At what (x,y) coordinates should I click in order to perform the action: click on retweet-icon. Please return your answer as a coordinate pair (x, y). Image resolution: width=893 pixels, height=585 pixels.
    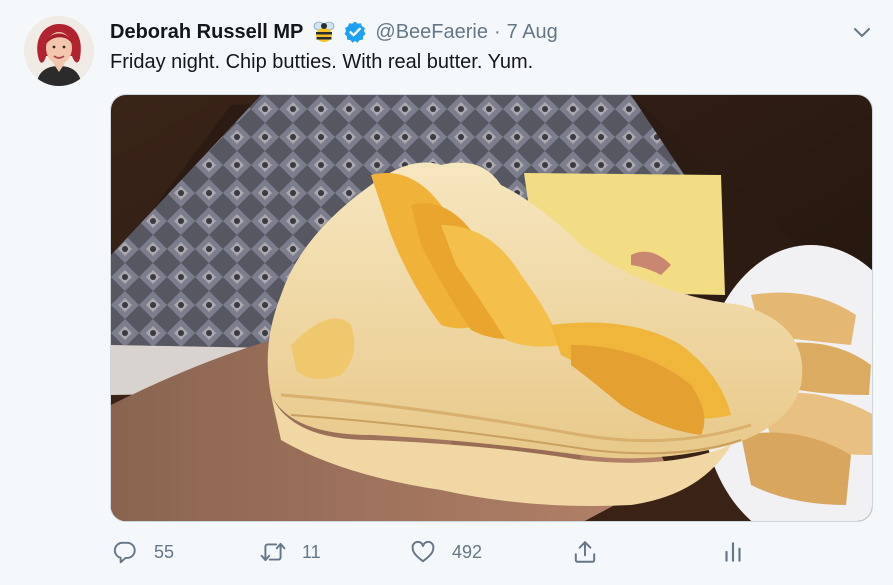
    Looking at the image, I should click on (273, 552).